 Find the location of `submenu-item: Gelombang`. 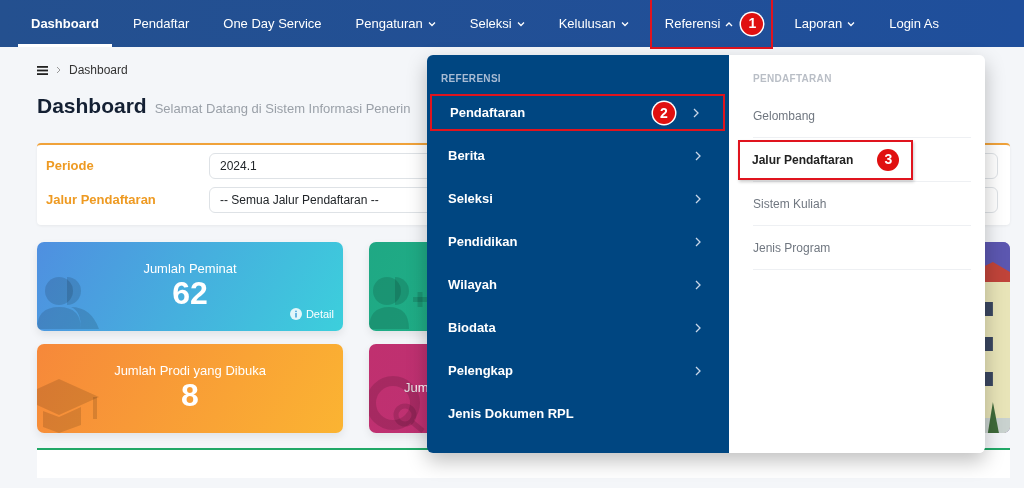

submenu-item: Gelombang is located at coordinates (784, 115).